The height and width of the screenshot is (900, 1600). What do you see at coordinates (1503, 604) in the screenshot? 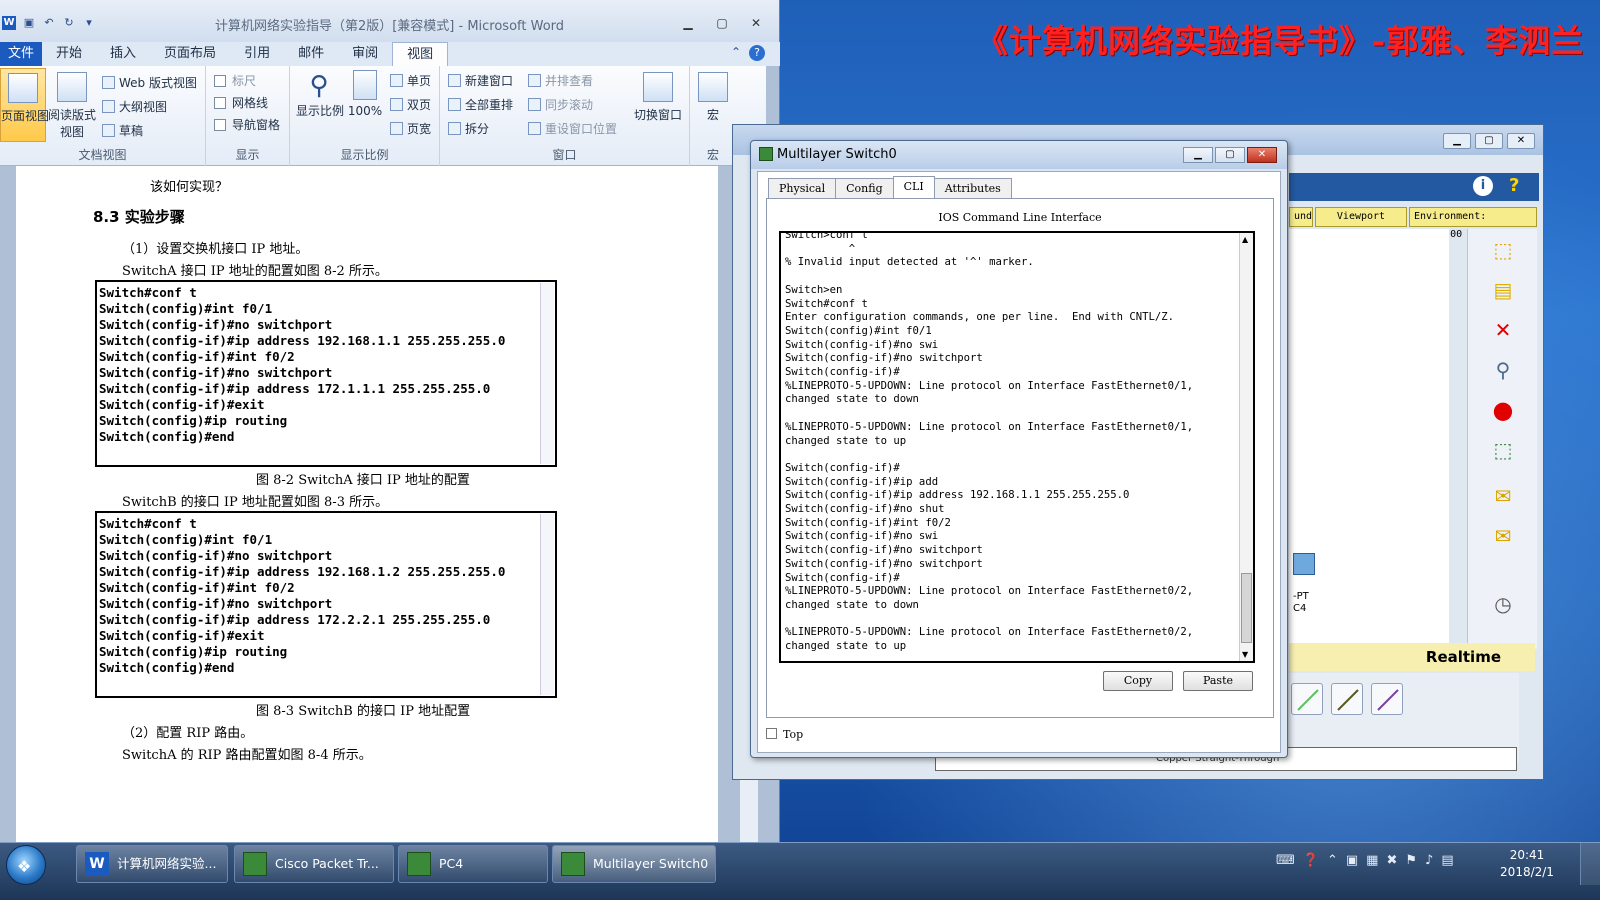
I see `timer-icon: ◷` at bounding box center [1503, 604].